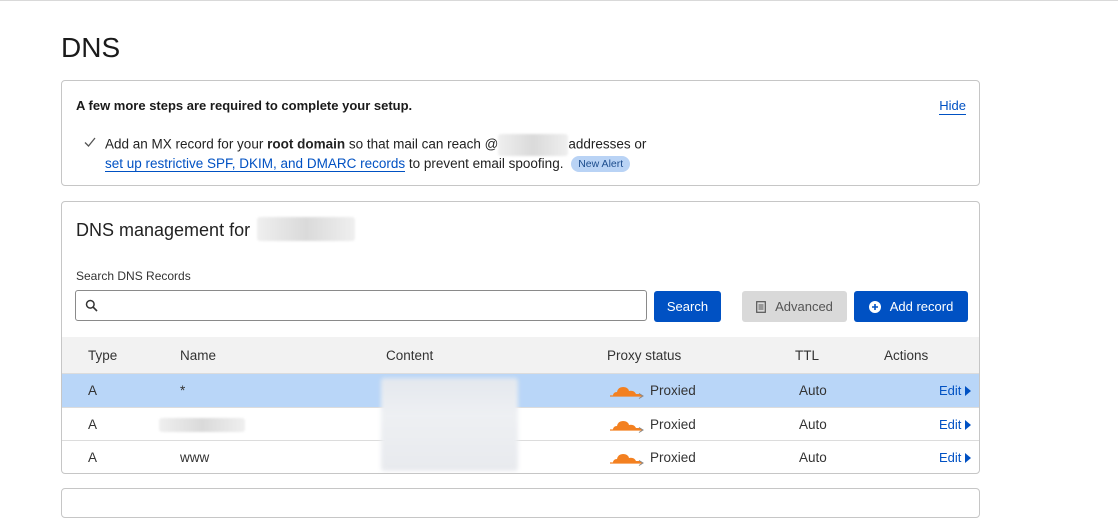 The width and height of the screenshot is (1118, 518). I want to click on dns-management-heading: DNS management for, so click(216, 229).